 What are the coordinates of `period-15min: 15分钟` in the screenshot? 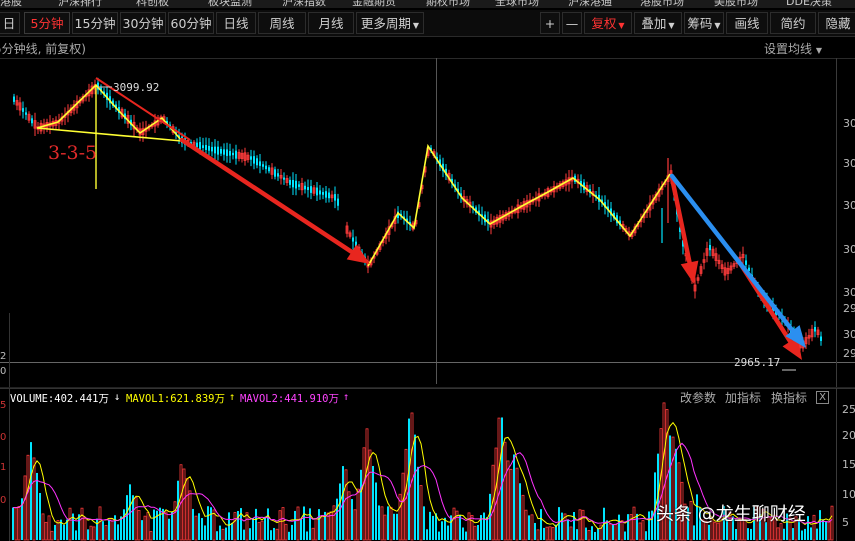 It's located at (95, 23).